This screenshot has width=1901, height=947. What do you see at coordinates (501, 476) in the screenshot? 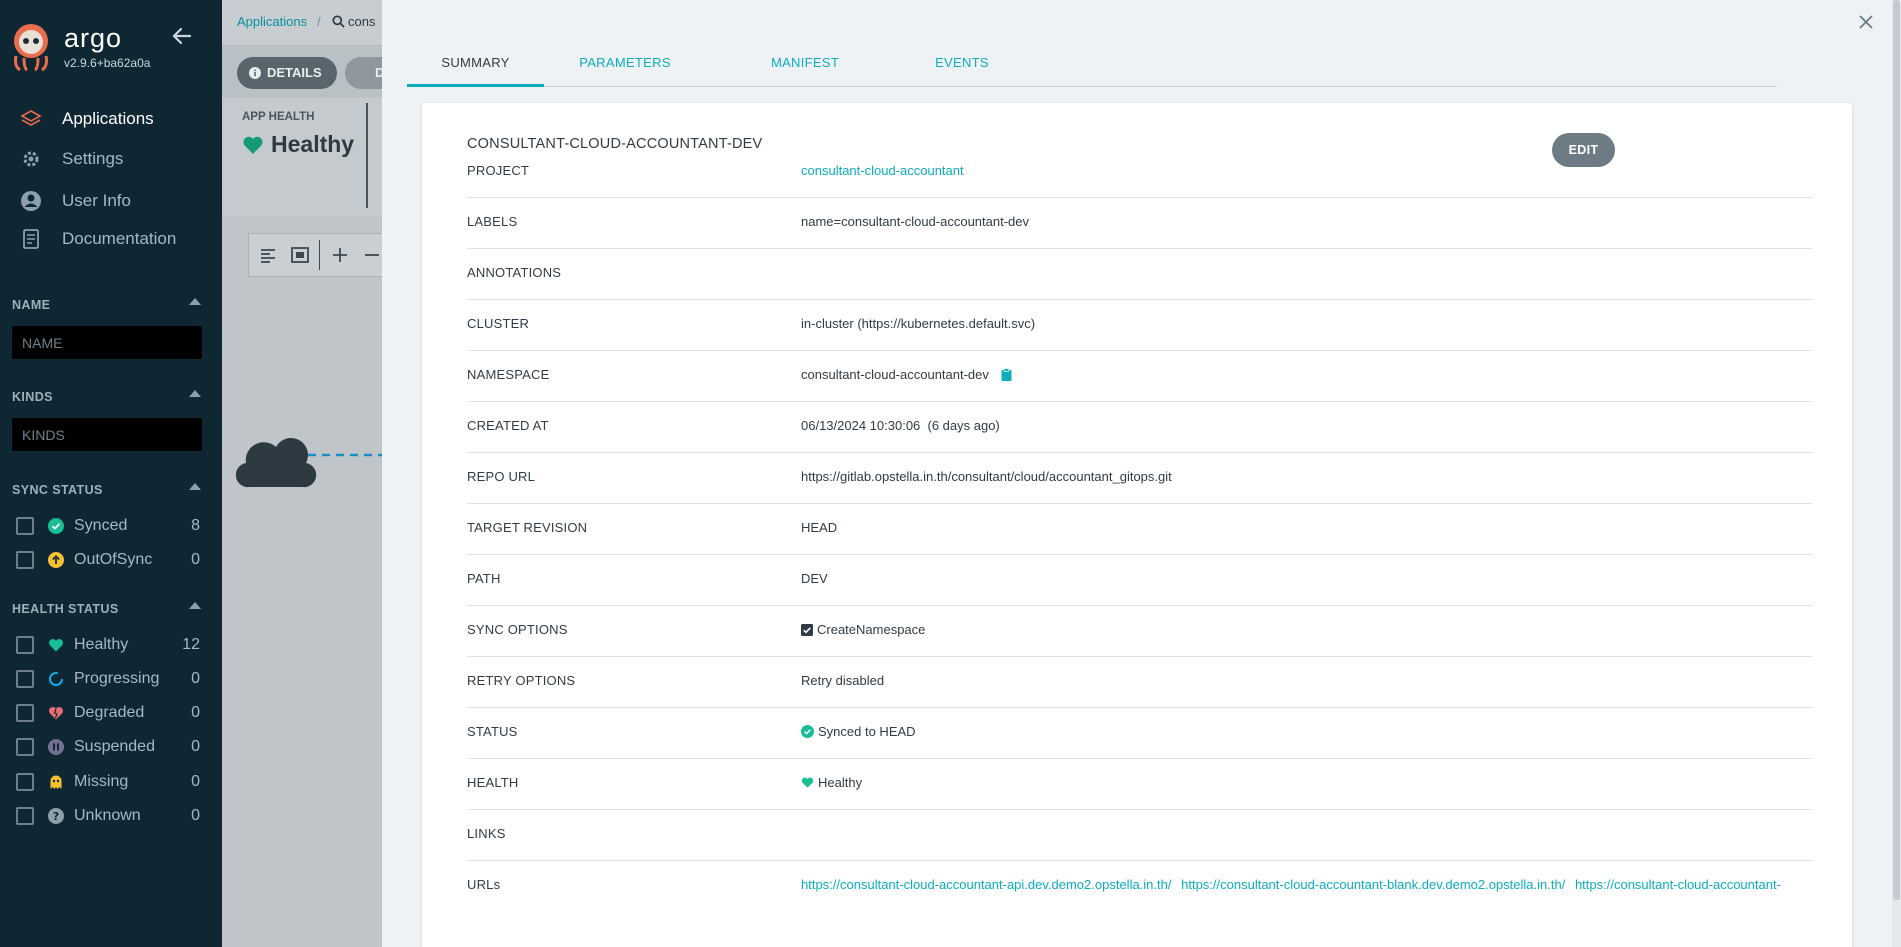
I see `row-label: REPO URL` at bounding box center [501, 476].